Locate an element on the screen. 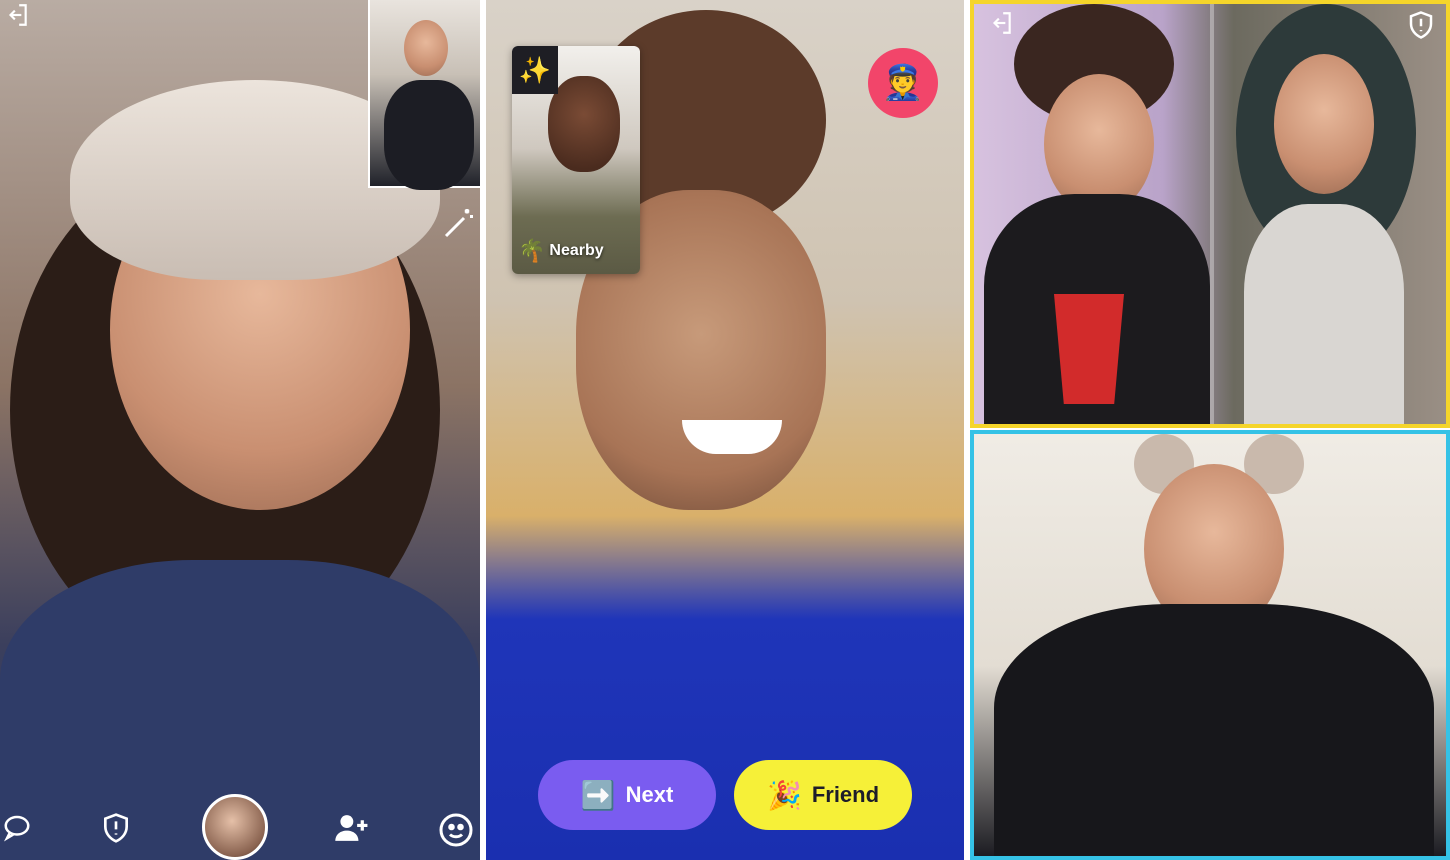 Image resolution: width=1450 pixels, height=860 pixels. nearby-label-row: 🌴 Nearby is located at coordinates (561, 251).